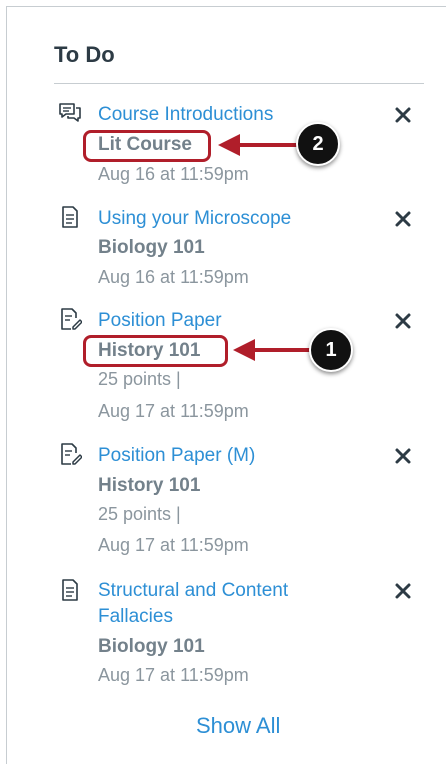 The width and height of the screenshot is (446, 764). What do you see at coordinates (238, 726) in the screenshot?
I see `show-all-link: Show All` at bounding box center [238, 726].